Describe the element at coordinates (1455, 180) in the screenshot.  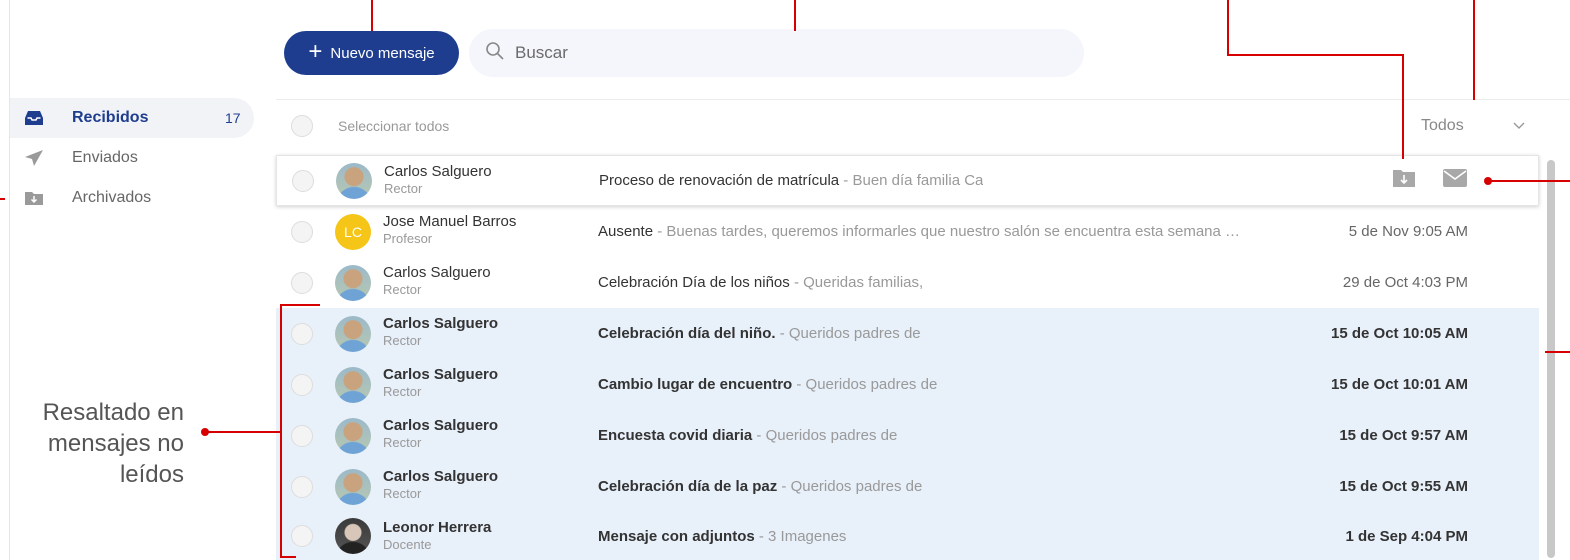
I see `mail-icon` at that location.